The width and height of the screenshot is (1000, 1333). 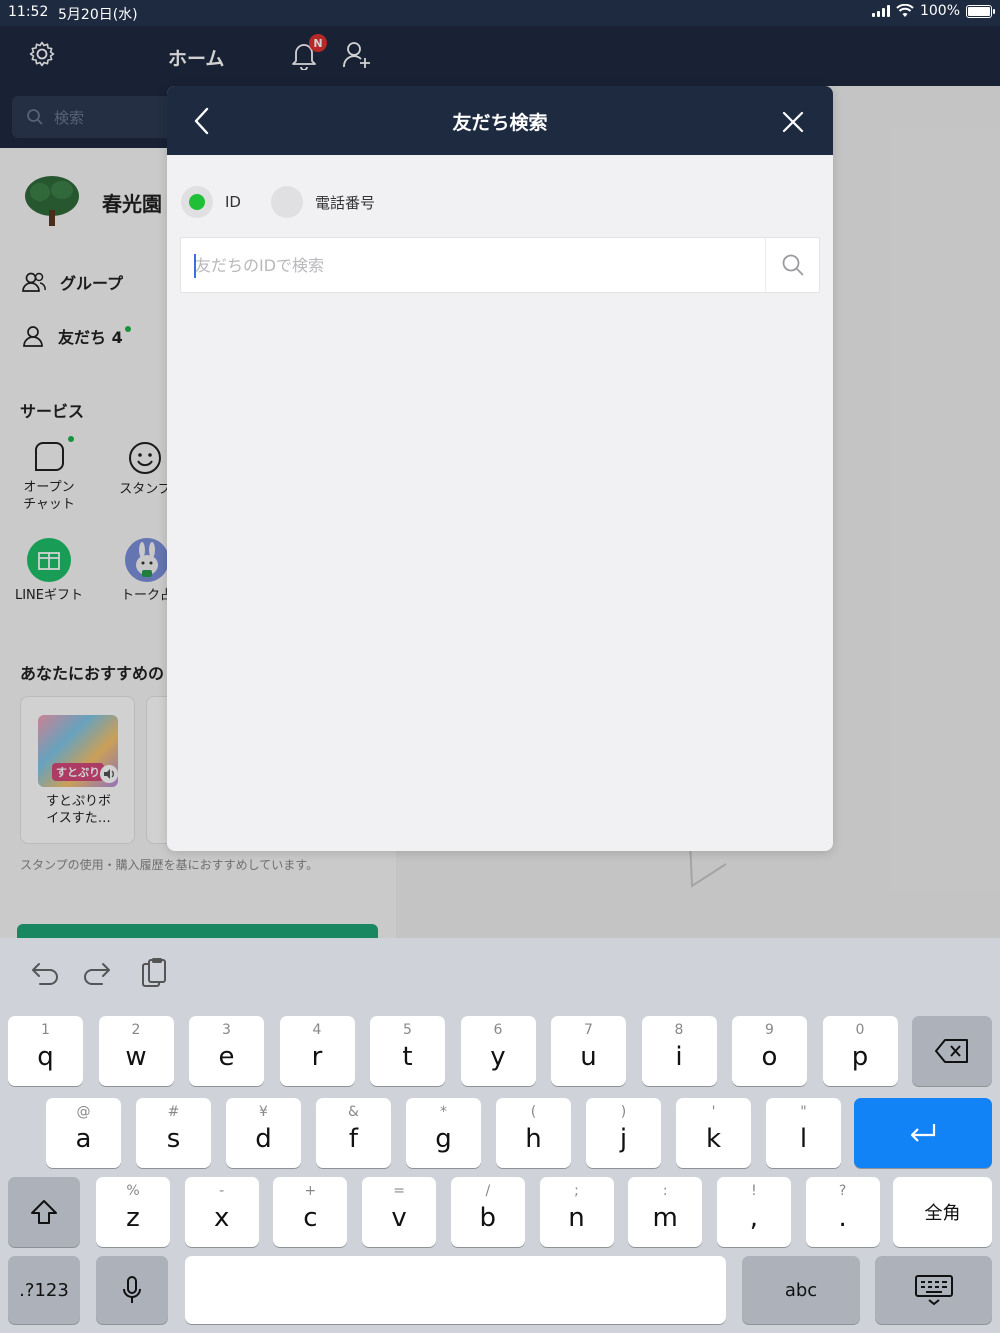 I want to click on key-s: # s, so click(x=173, y=1133).